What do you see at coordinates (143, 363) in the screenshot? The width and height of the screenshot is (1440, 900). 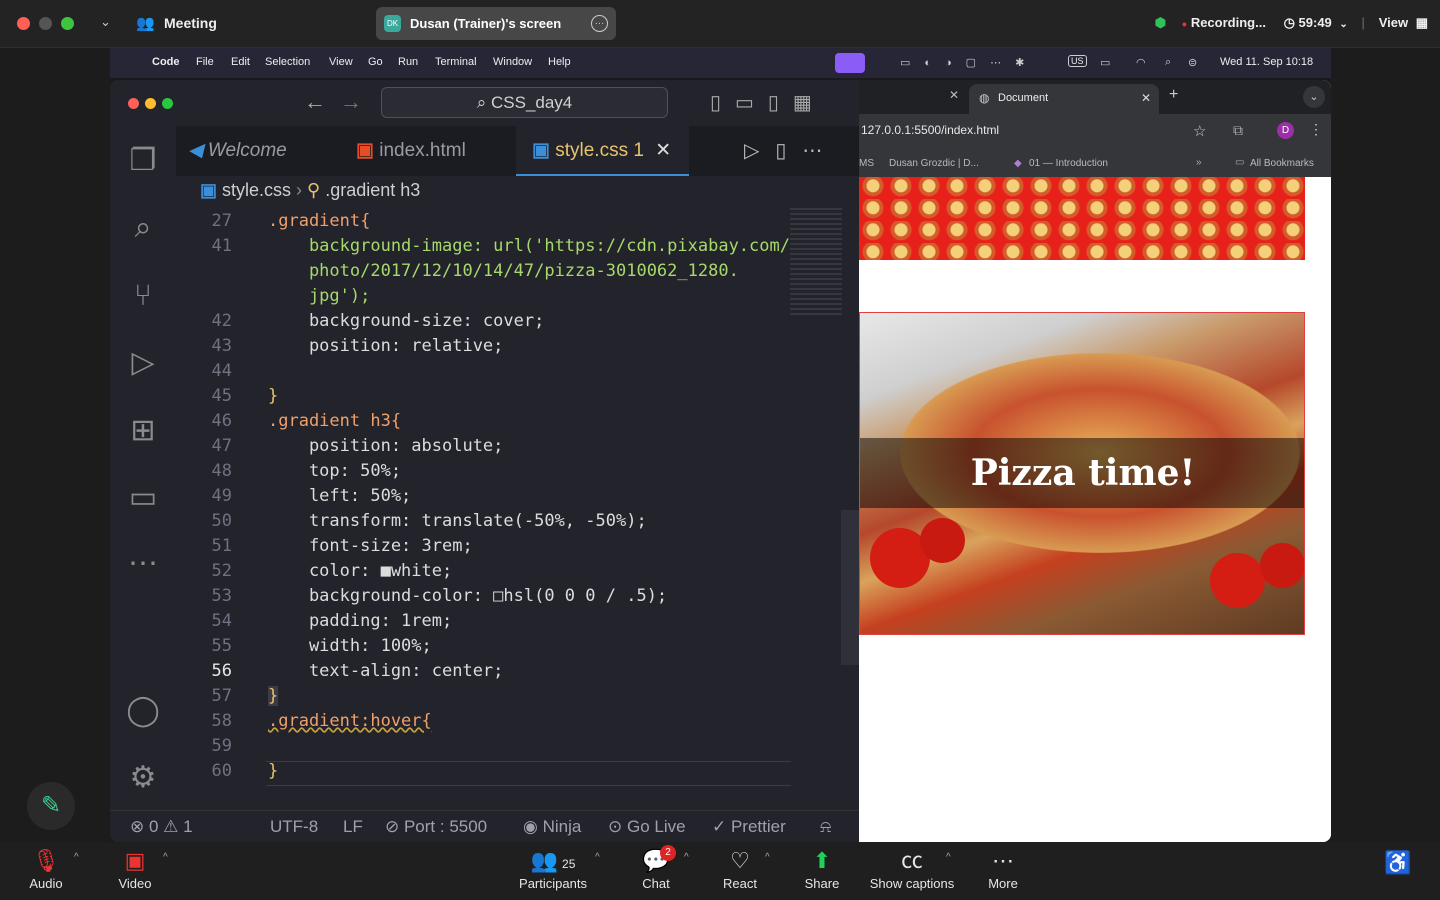 I see `run-debug-icon: ▷` at bounding box center [143, 363].